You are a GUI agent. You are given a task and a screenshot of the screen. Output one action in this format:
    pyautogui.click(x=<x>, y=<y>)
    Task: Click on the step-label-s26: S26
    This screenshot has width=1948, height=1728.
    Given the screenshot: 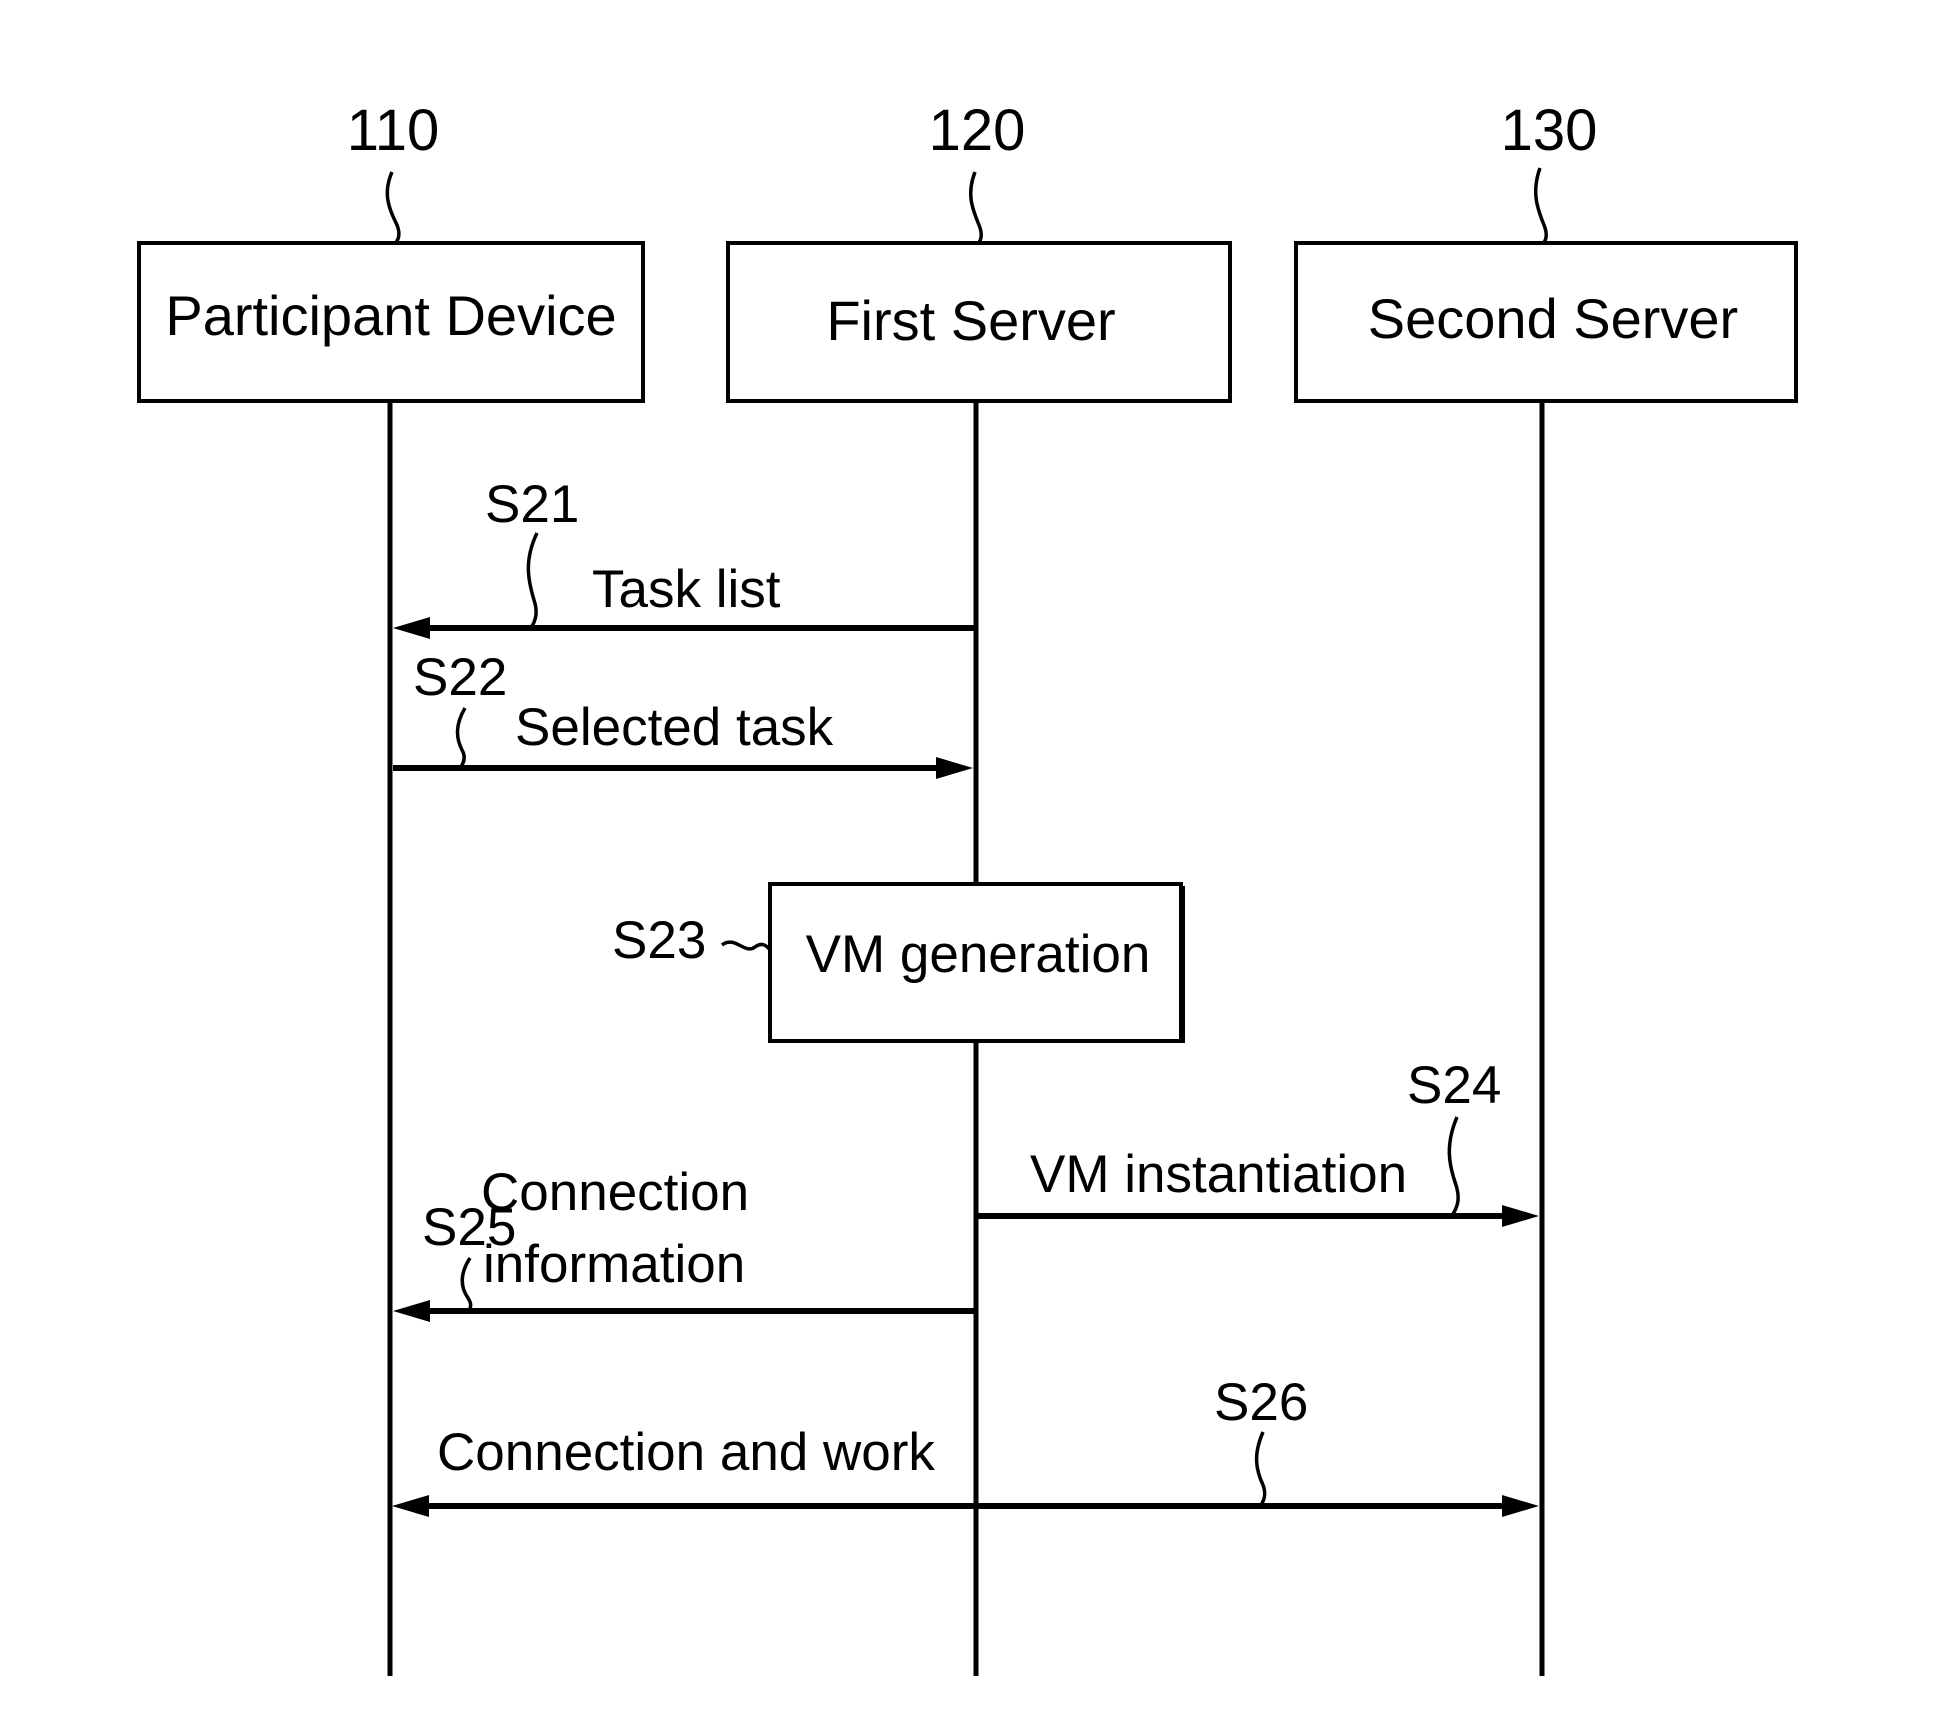 What is the action you would take?
    pyautogui.click(x=1261, y=1402)
    